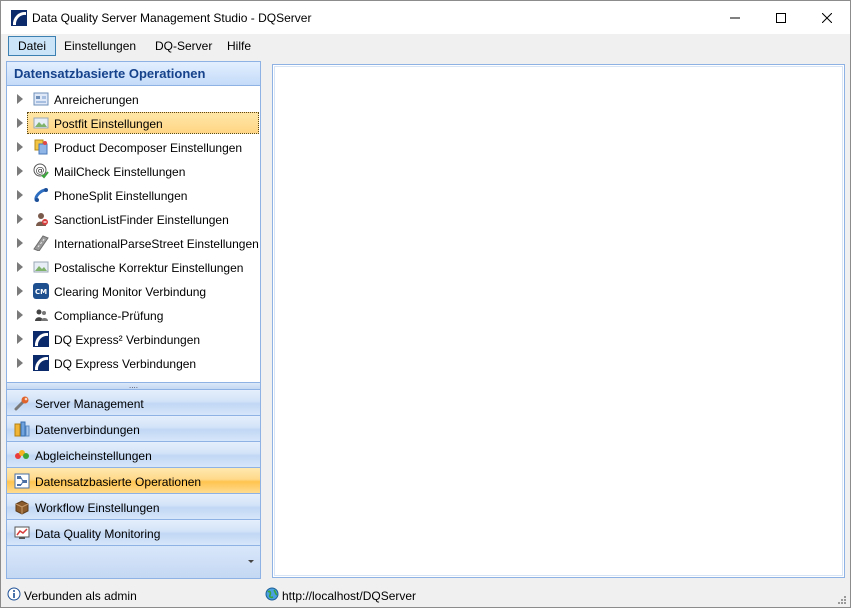 The height and width of the screenshot is (608, 851). What do you see at coordinates (425, 46) in the screenshot?
I see `menu-bar: Datei Einstellungen DQ-Server Hilfe` at bounding box center [425, 46].